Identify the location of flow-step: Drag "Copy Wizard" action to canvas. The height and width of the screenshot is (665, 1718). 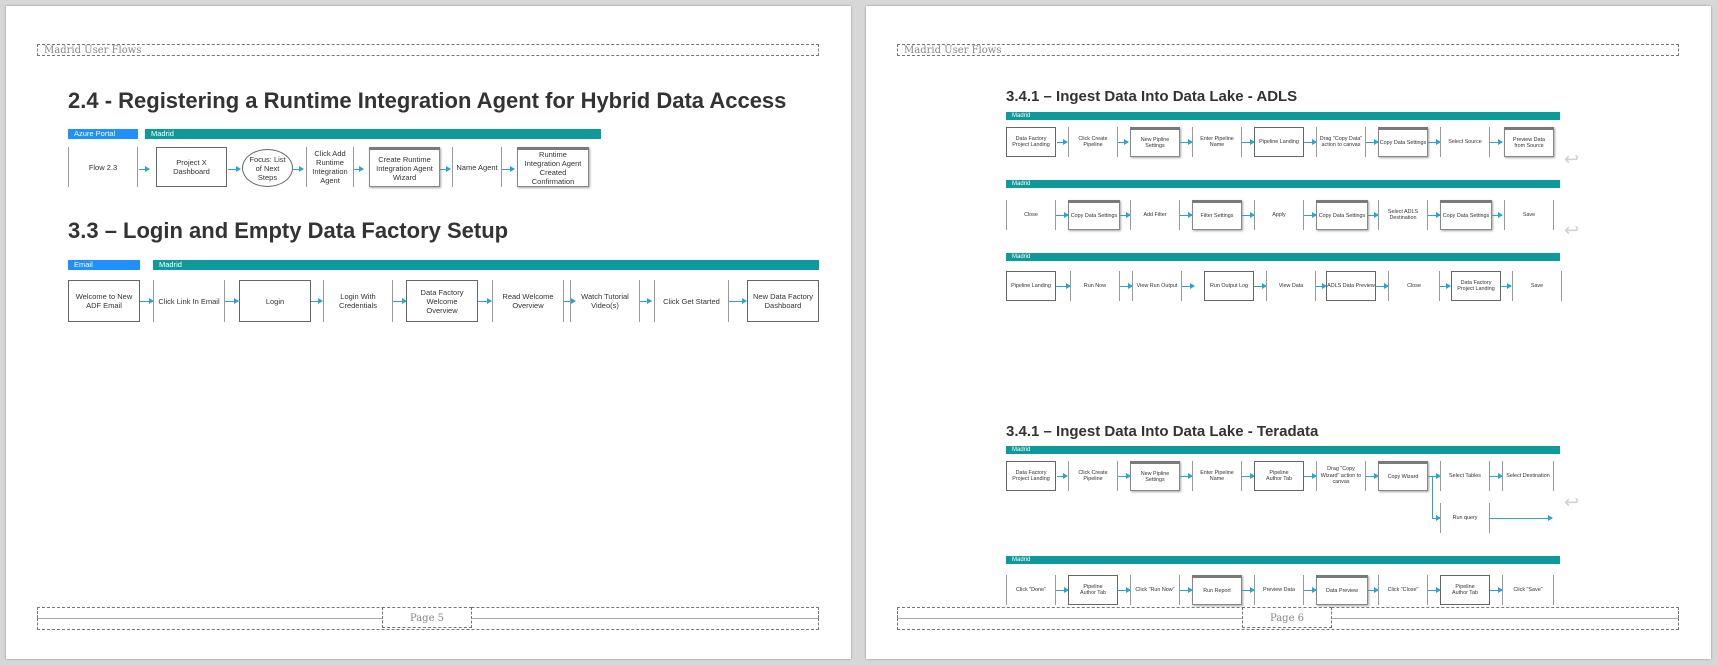
(1341, 476).